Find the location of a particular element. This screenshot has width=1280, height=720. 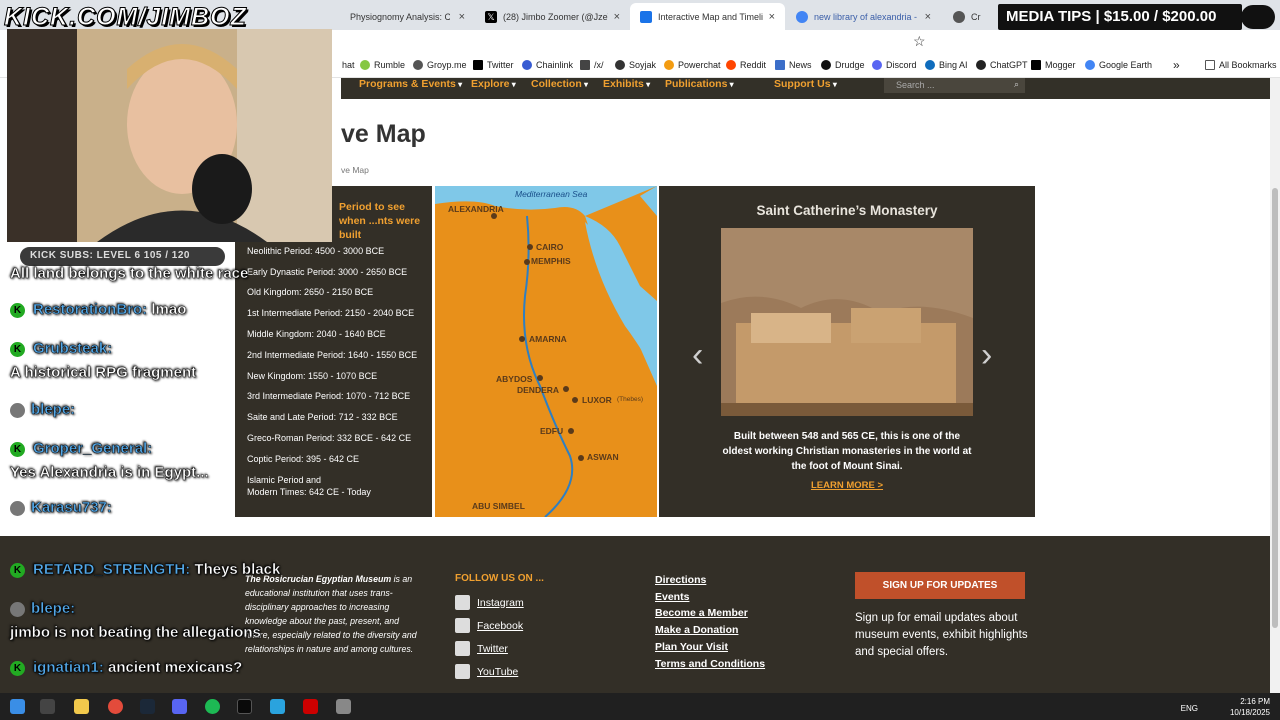

map-label-amarna: AMARNA is located at coordinates (548, 339).